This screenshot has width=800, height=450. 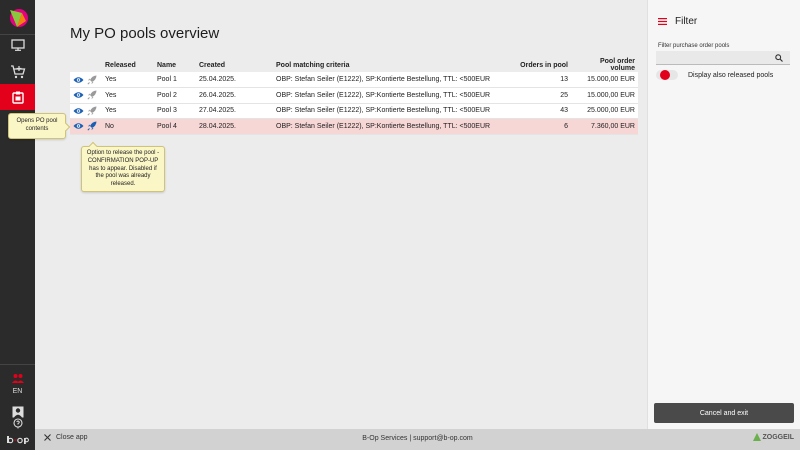 I want to click on toggle-knob, so click(x=665, y=75).